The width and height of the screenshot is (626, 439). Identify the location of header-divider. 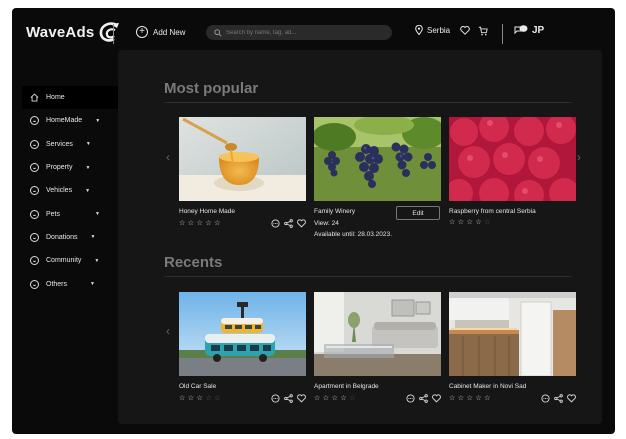
(113, 34).